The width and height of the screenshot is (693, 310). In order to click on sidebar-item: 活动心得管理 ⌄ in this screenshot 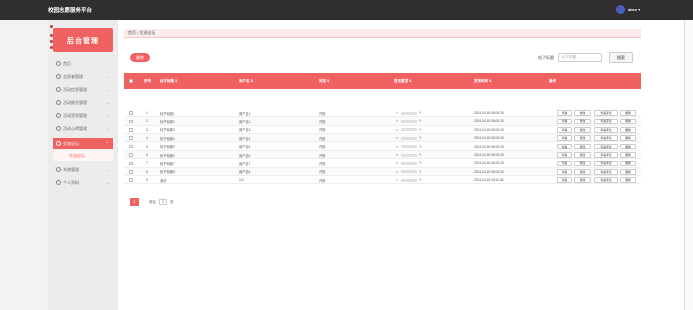, I will do `click(83, 128)`.